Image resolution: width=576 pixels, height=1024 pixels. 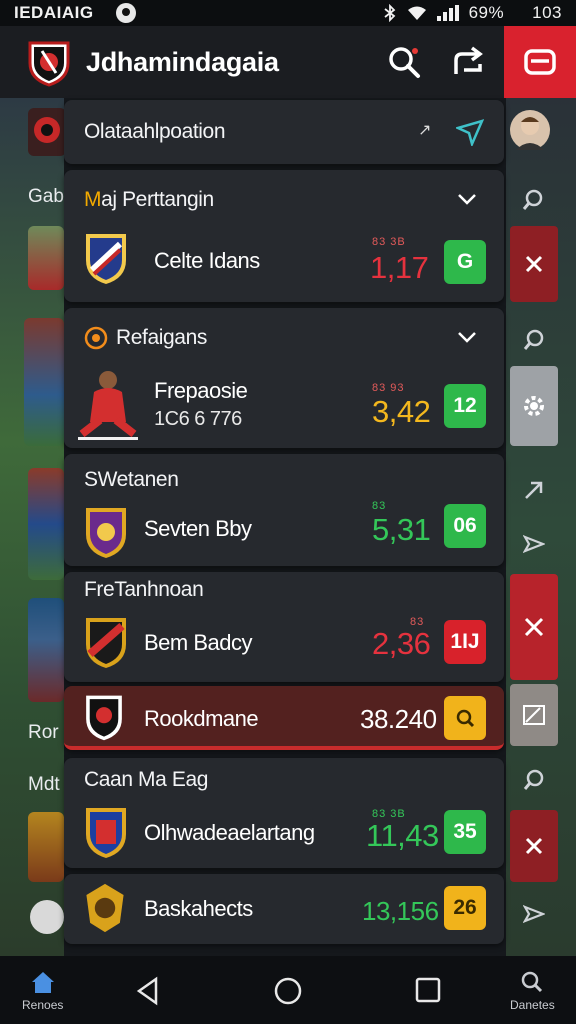 I want to click on nav-home: Renoes, so click(x=42, y=991).